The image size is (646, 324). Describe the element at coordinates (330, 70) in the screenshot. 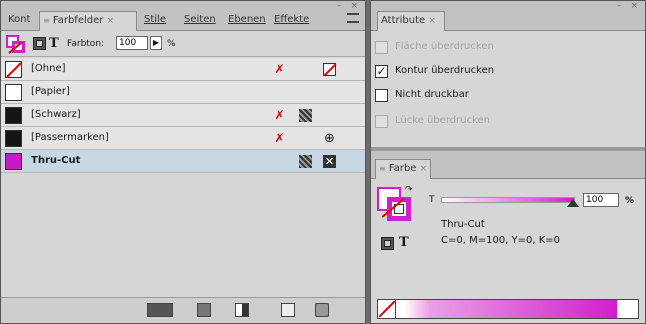

I see `none-swatch-icon` at that location.